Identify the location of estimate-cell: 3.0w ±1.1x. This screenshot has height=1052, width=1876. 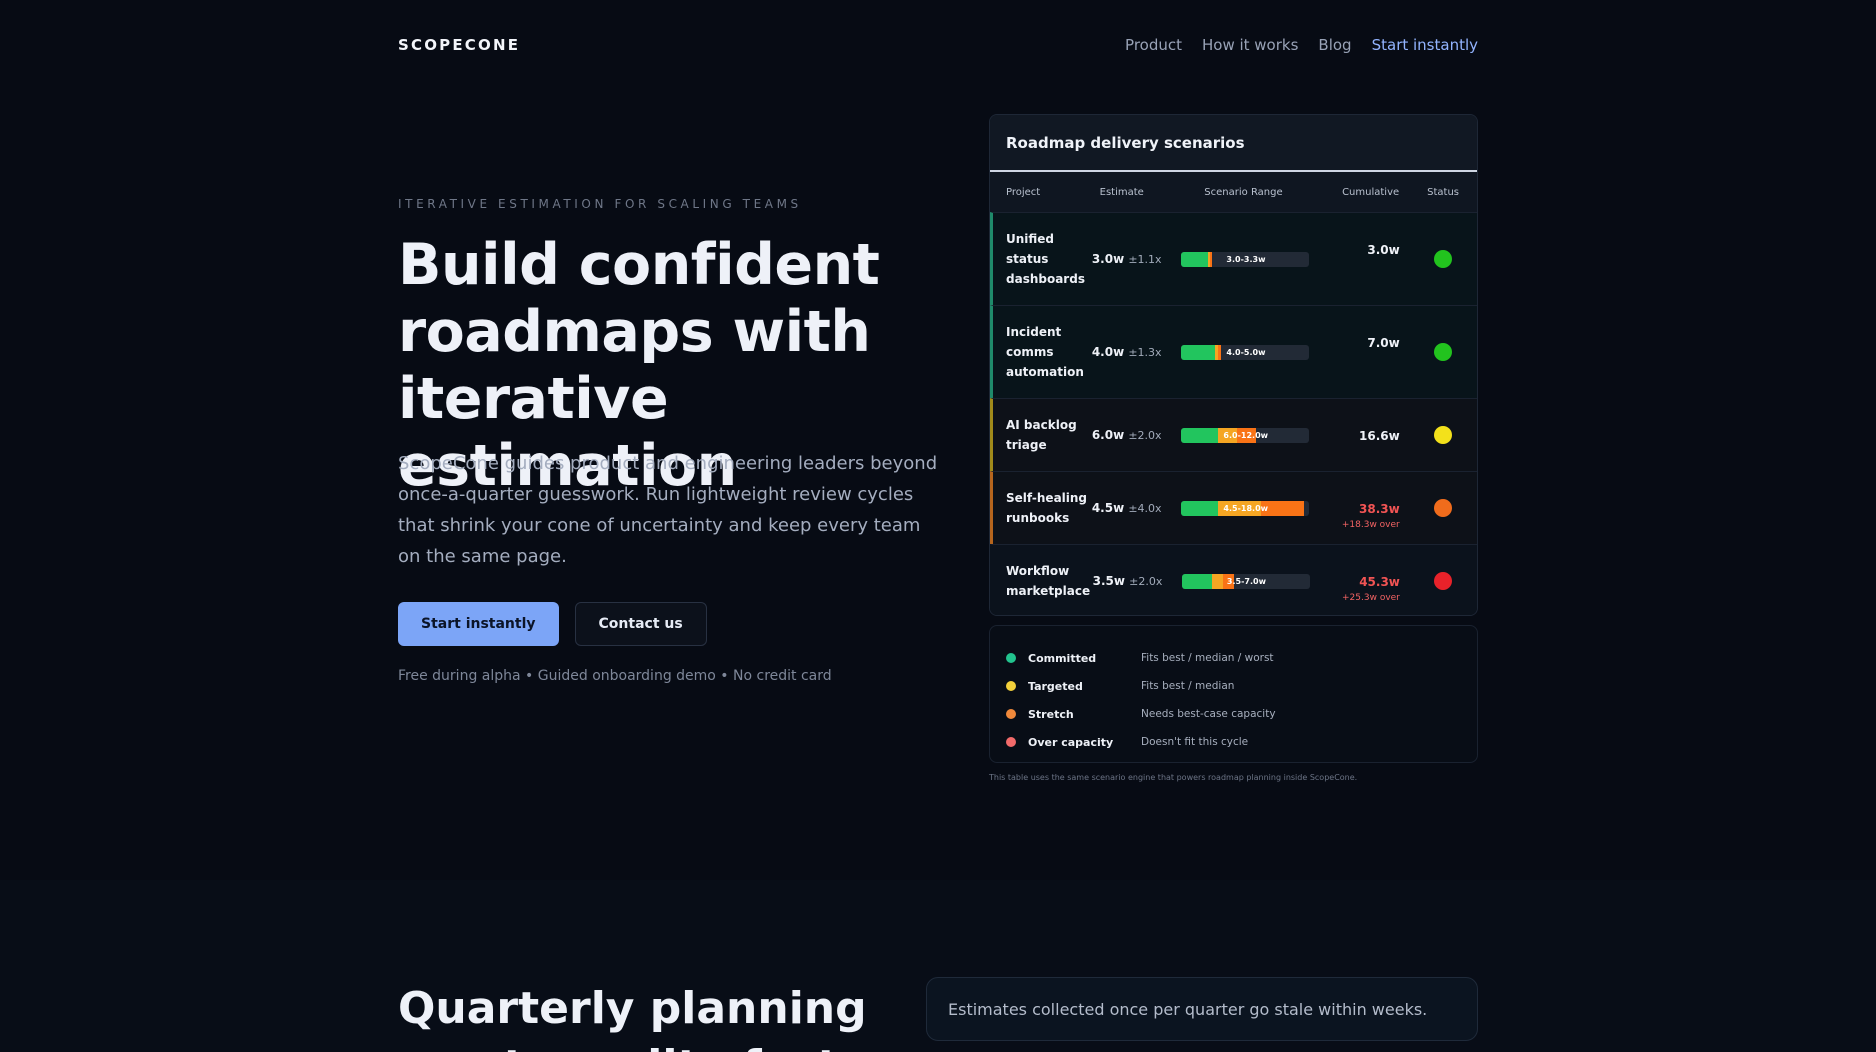
(1126, 259).